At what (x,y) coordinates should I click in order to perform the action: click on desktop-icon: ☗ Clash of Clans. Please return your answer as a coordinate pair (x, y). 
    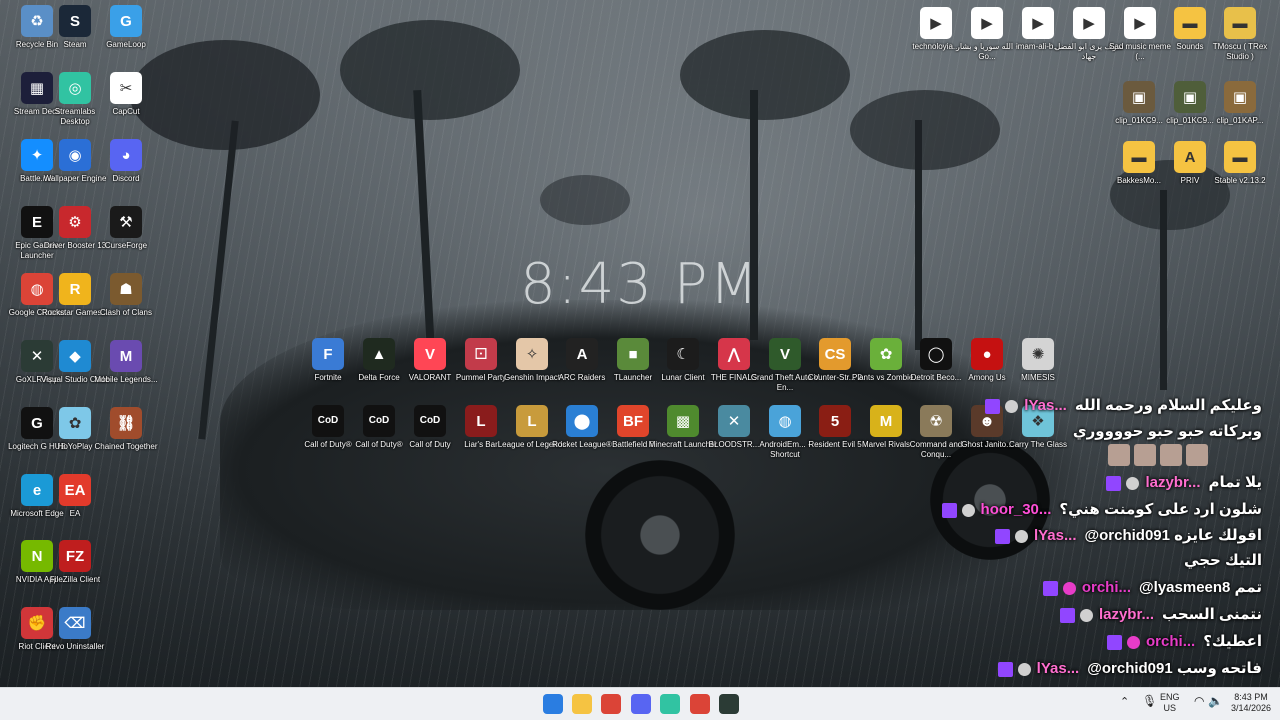
    Looking at the image, I should click on (126, 295).